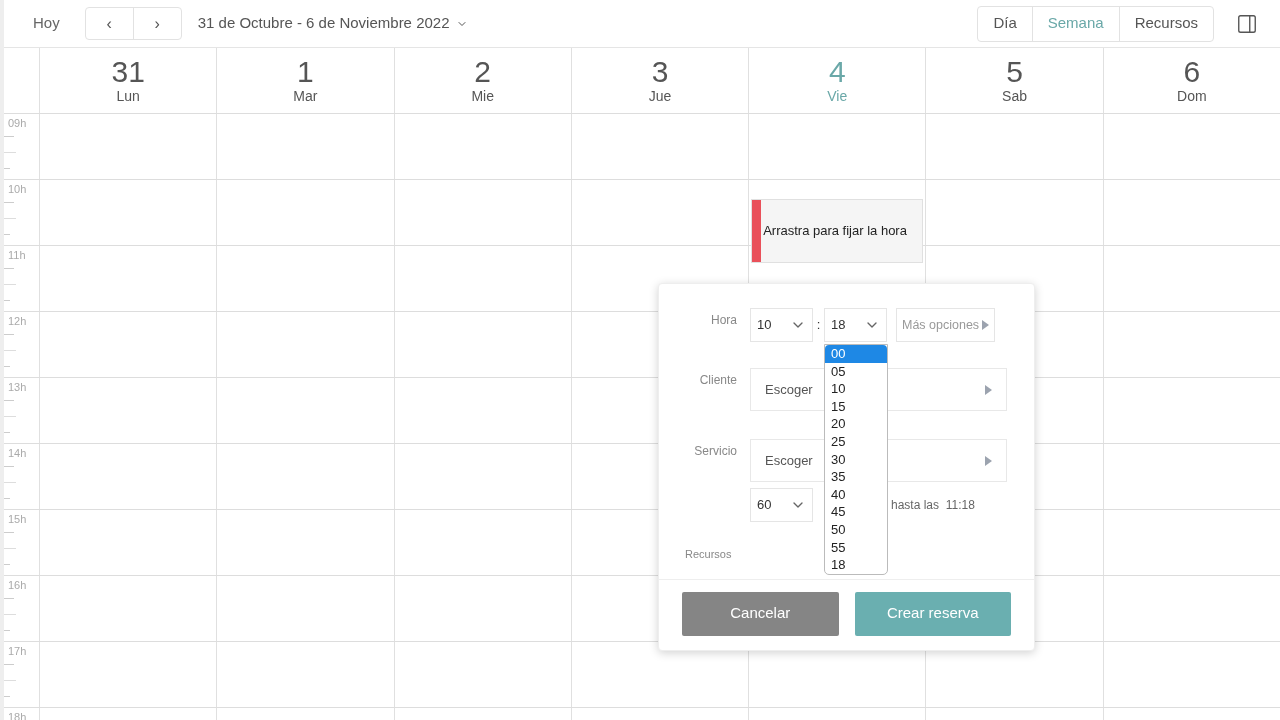 The image size is (1280, 720). What do you see at coordinates (856, 529) in the screenshot?
I see `minute-option: 50` at bounding box center [856, 529].